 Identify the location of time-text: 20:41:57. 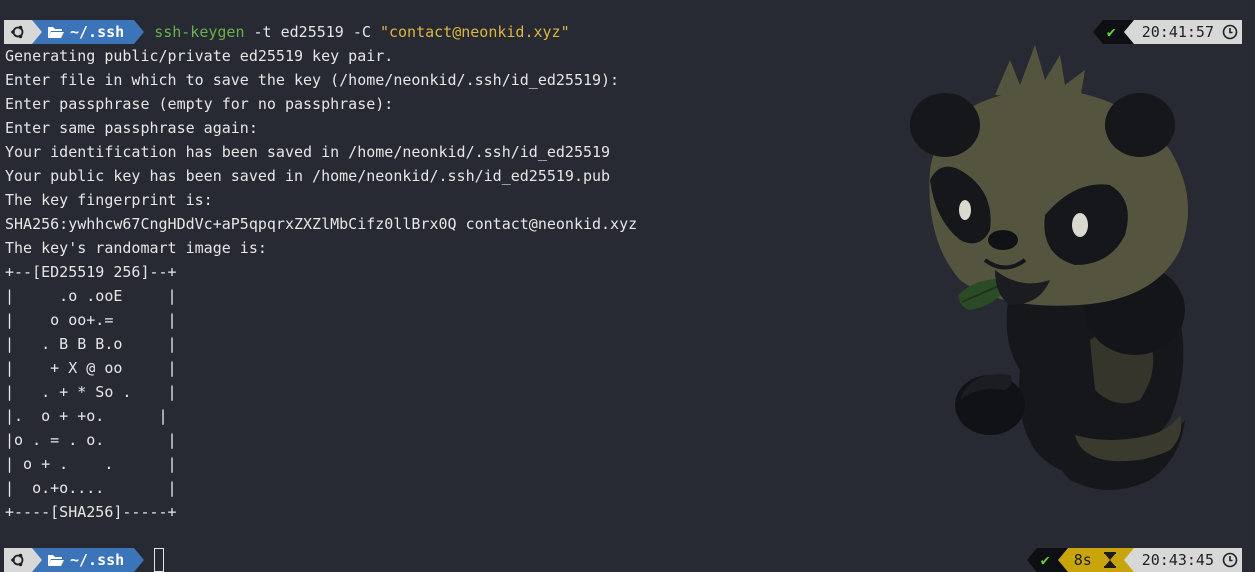
(1177, 32).